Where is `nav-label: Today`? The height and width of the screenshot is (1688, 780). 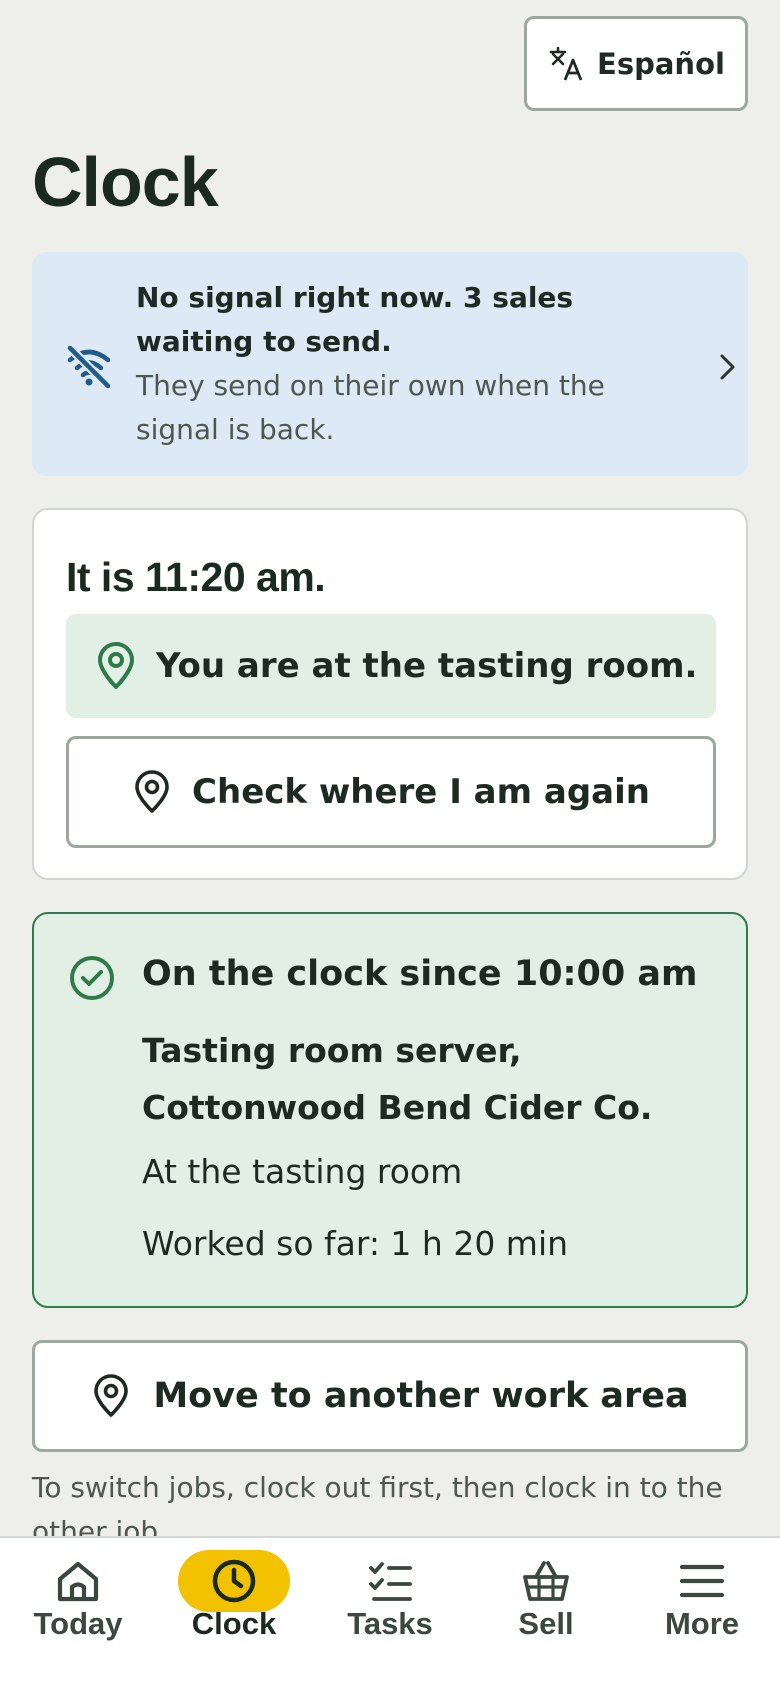 nav-label: Today is located at coordinates (78, 1623).